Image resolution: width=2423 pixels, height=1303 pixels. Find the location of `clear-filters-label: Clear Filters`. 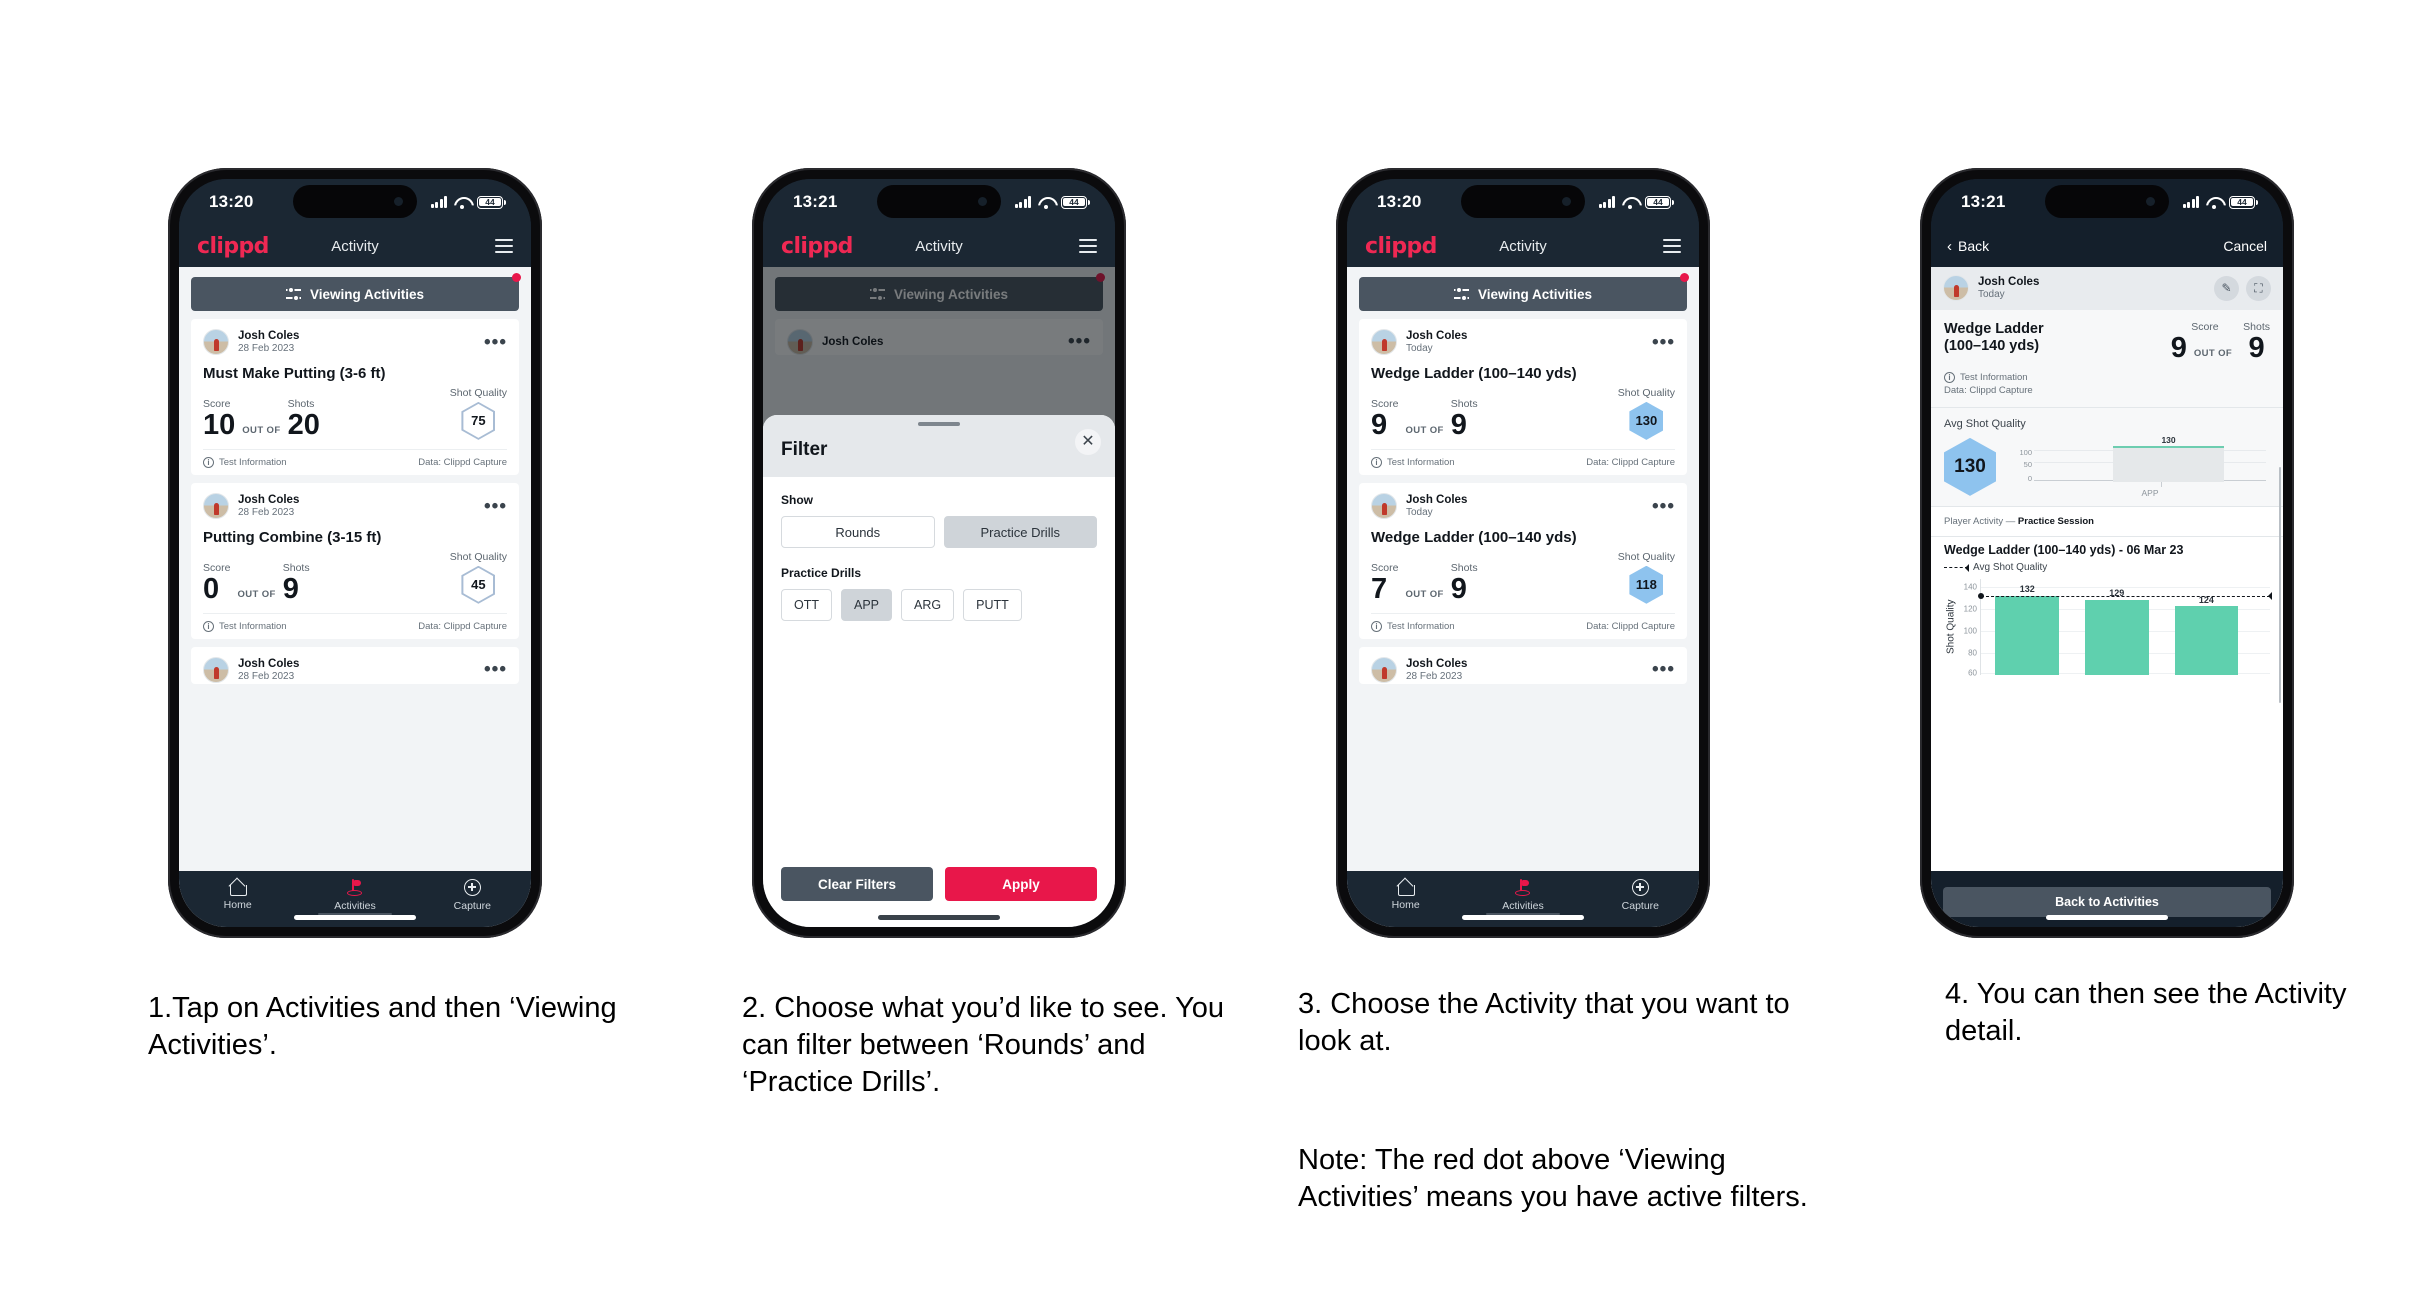

clear-filters-label: Clear Filters is located at coordinates (857, 884).